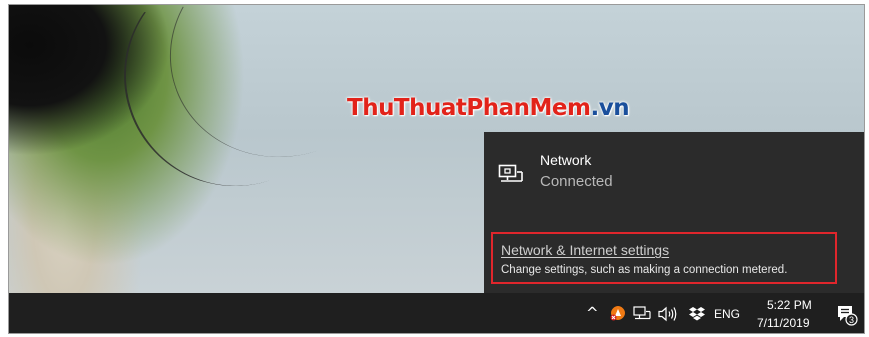  Describe the element at coordinates (851, 320) in the screenshot. I see `notification-count: 3` at that location.